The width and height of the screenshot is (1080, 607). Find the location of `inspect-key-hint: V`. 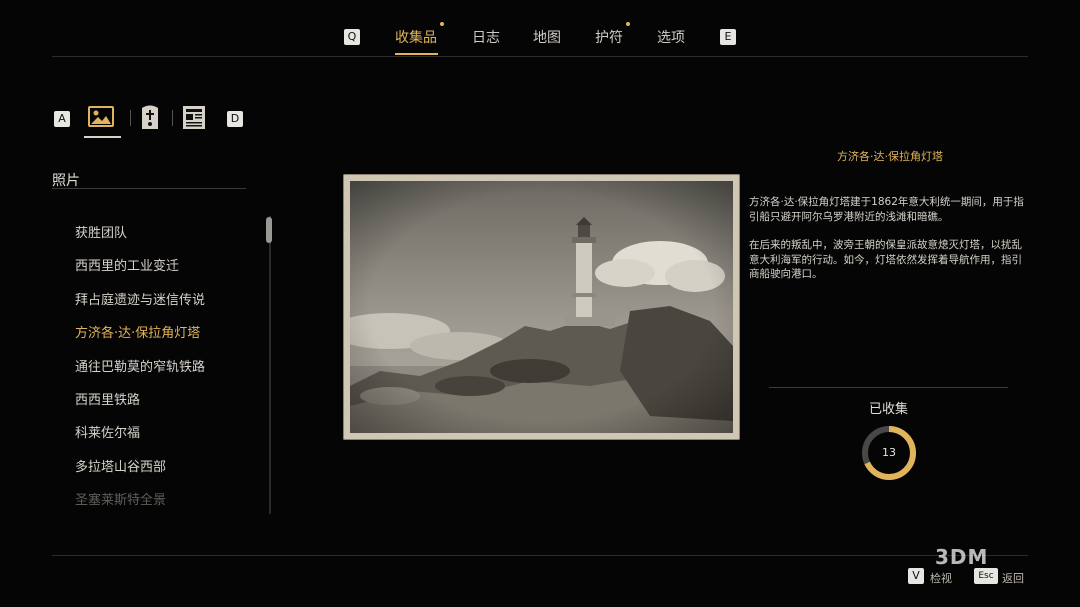

inspect-key-hint: V is located at coordinates (916, 576).